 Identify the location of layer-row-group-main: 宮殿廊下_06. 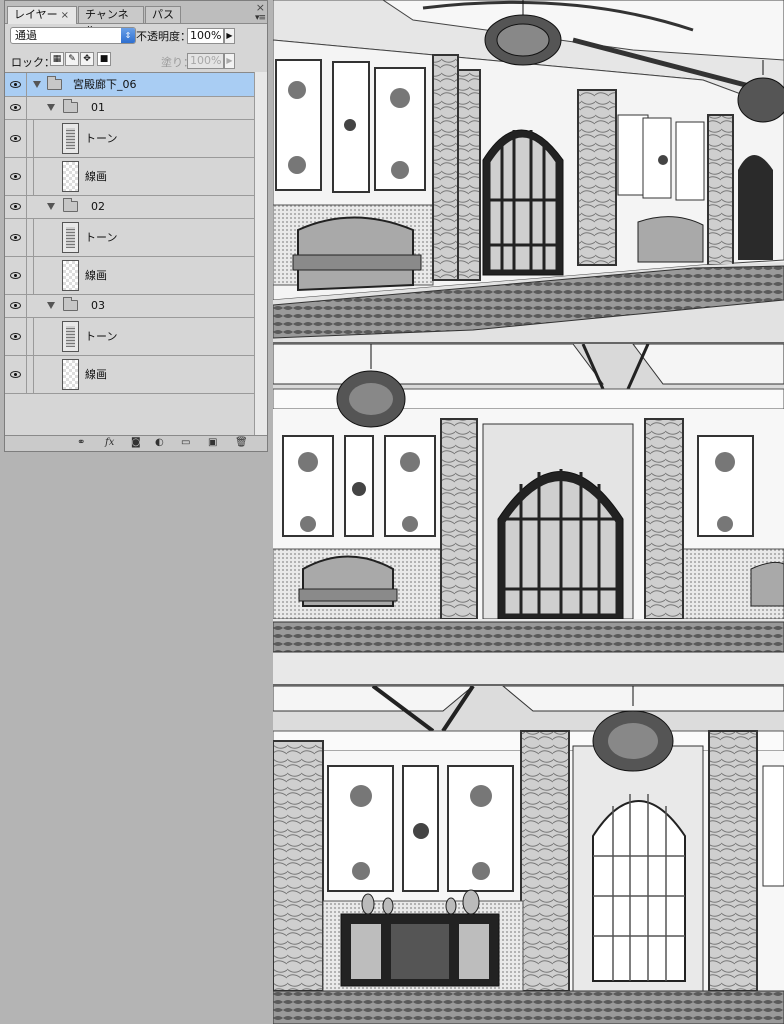
(129, 85).